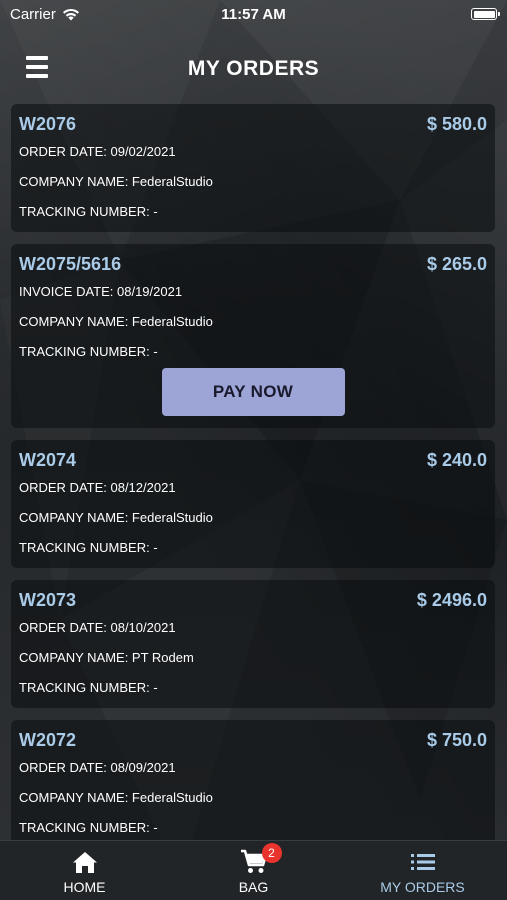 The width and height of the screenshot is (507, 900). I want to click on invoice-date: INVOICE DATE: 08/19/2021, so click(101, 291).